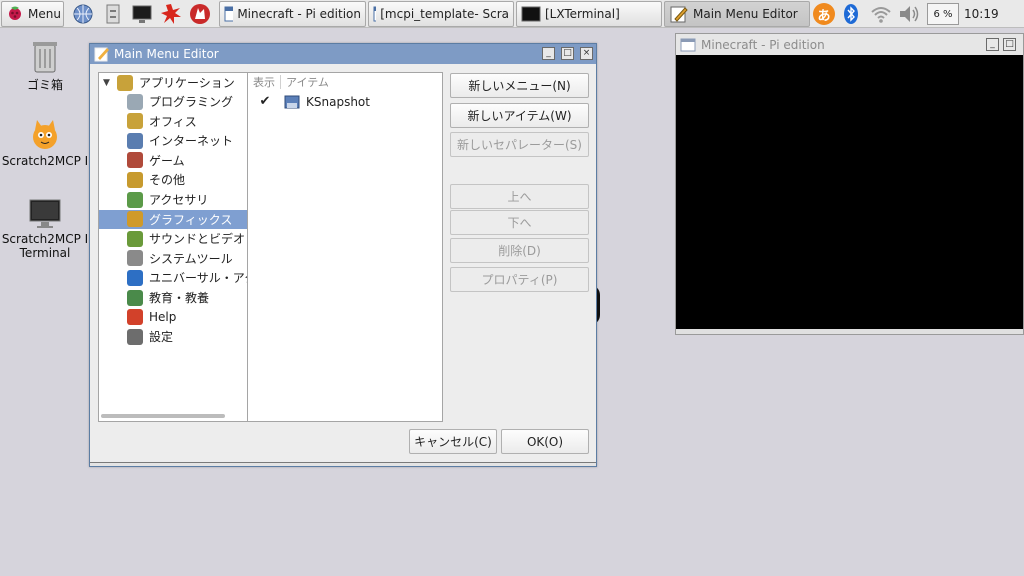 This screenshot has height=576, width=1024. I want to click on tree-item: 教育・教養, so click(173, 297).